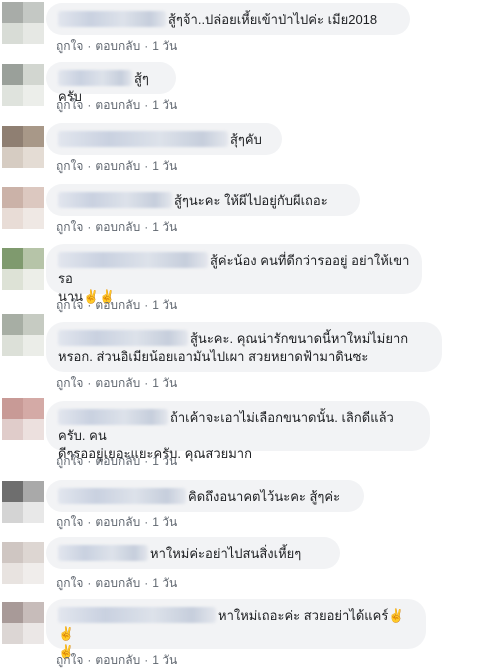 The image size is (494, 670). I want to click on comment-text: สู้ๆจ้า..ปล่อยเหี้ยเข้าป่าไปค่ะ เมีย2018, so click(273, 19).